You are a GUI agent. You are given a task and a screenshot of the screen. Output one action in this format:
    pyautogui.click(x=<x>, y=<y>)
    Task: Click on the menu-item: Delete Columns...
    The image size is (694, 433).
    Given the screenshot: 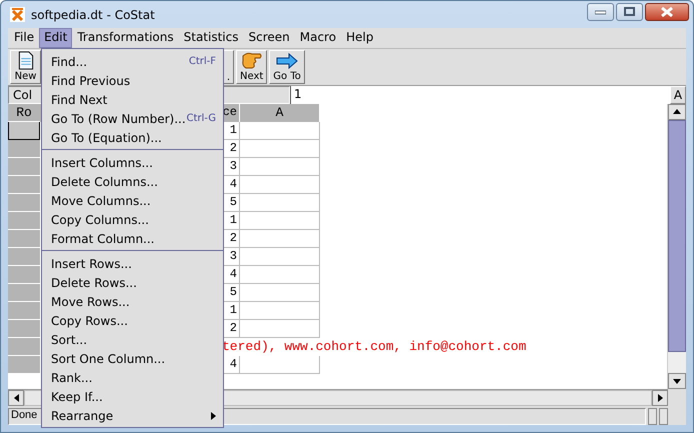 What is the action you would take?
    pyautogui.click(x=132, y=181)
    